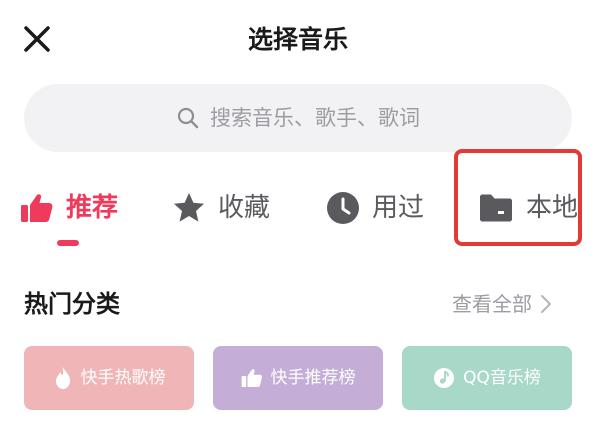 The height and width of the screenshot is (430, 596). I want to click on folder-icon, so click(496, 208).